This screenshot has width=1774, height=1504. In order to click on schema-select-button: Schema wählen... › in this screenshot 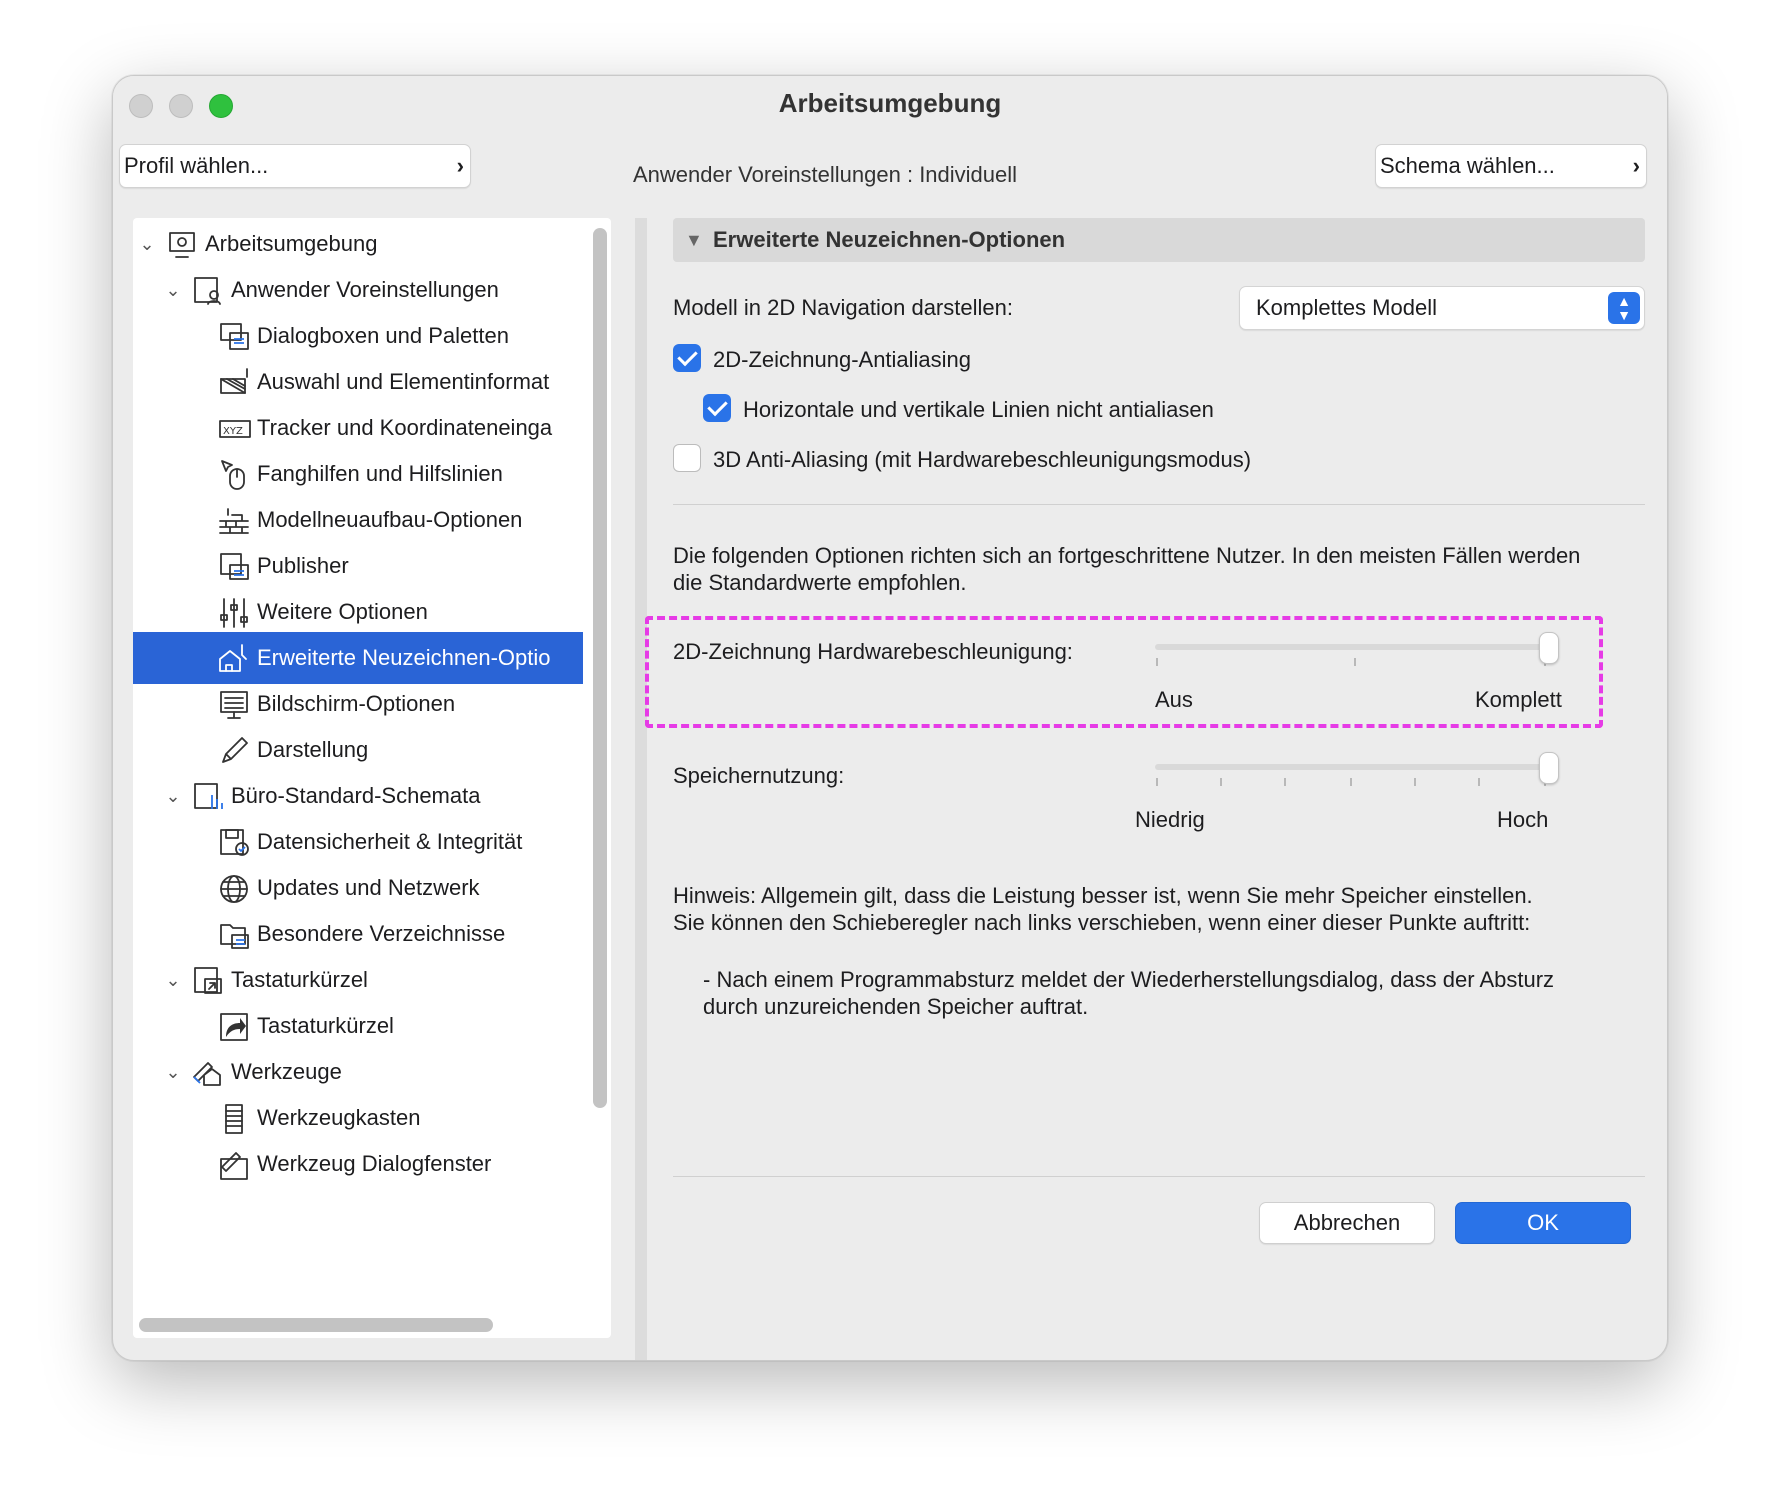, I will do `click(1511, 166)`.